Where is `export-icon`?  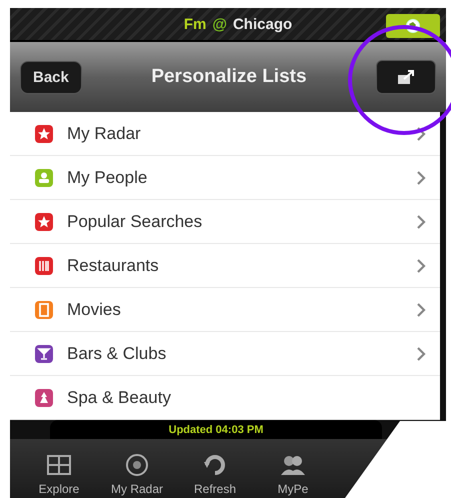
export-icon is located at coordinates (406, 77).